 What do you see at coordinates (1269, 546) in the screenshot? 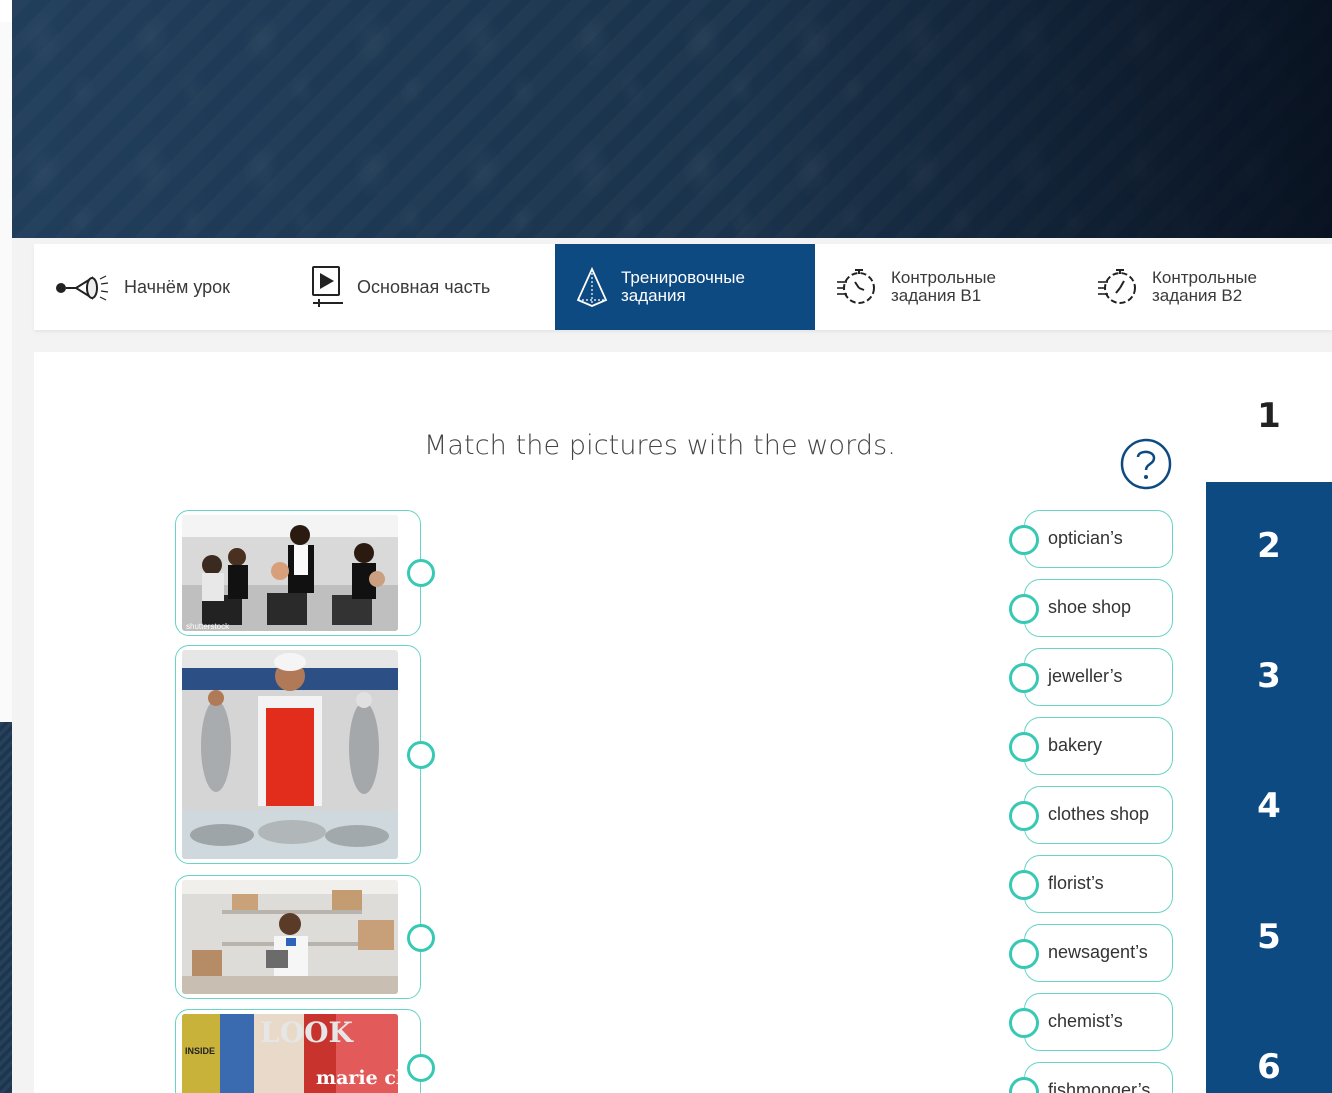
I see `task-number-2: 2` at bounding box center [1269, 546].